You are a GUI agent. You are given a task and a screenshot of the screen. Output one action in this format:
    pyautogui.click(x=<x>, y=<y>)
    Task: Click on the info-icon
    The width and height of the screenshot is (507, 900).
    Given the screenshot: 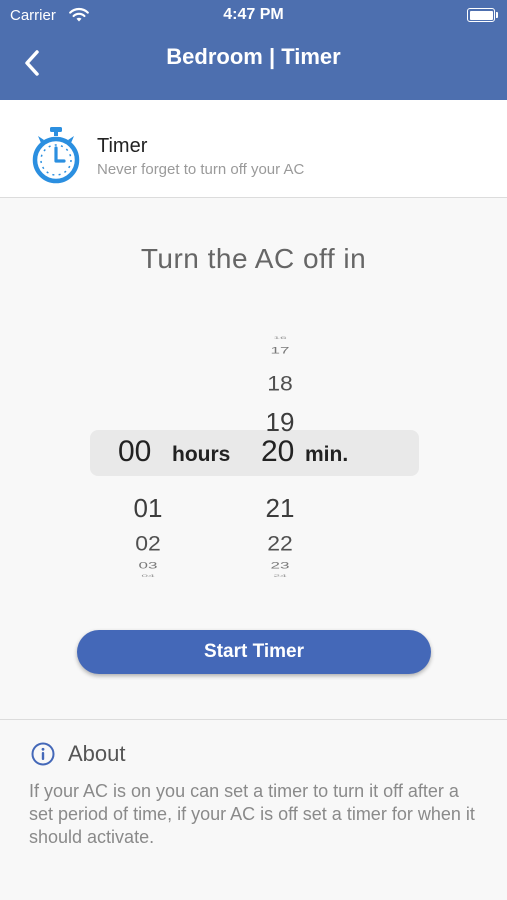 What is the action you would take?
    pyautogui.click(x=43, y=754)
    